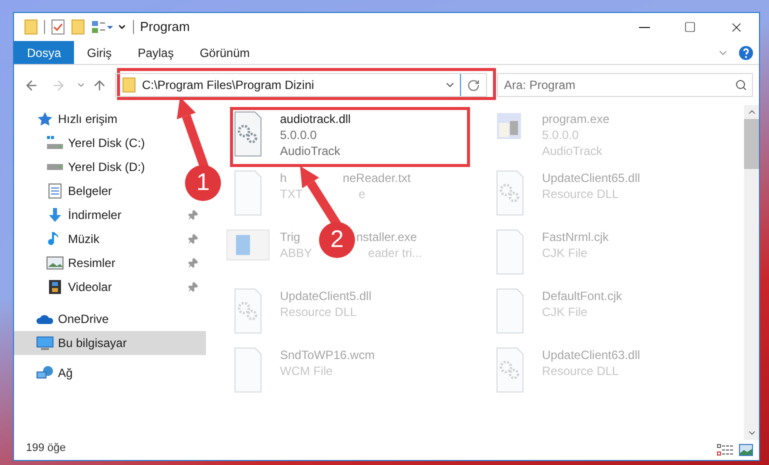 This screenshot has height=465, width=769. I want to click on file-name: Trig, so click(290, 237).